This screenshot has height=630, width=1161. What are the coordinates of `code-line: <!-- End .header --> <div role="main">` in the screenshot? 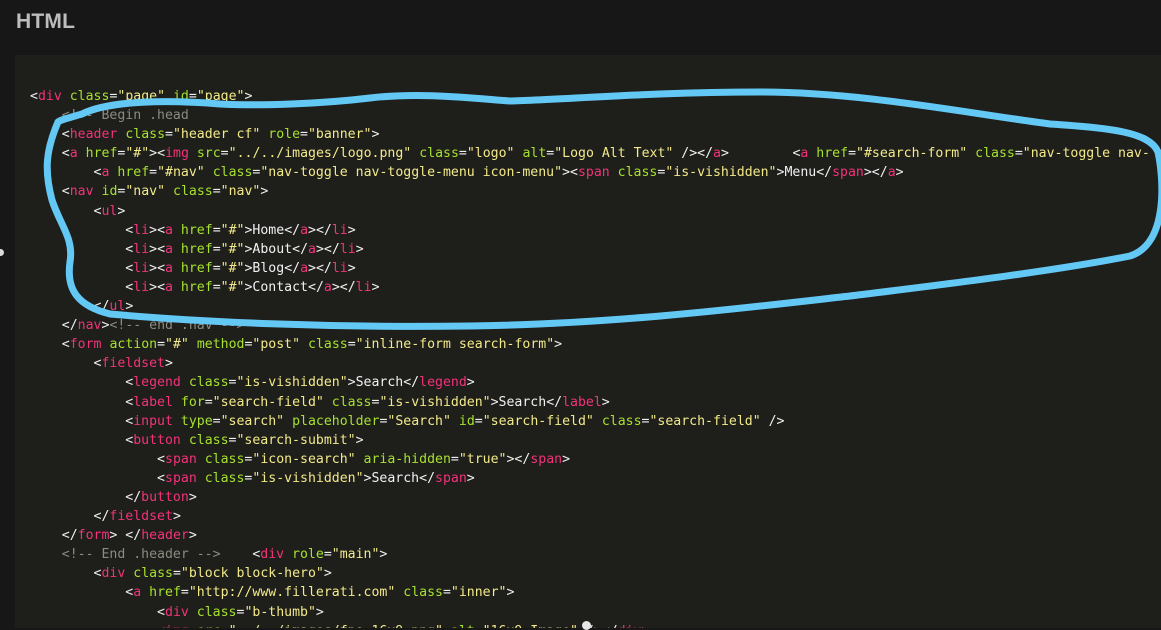 It's located at (590, 554).